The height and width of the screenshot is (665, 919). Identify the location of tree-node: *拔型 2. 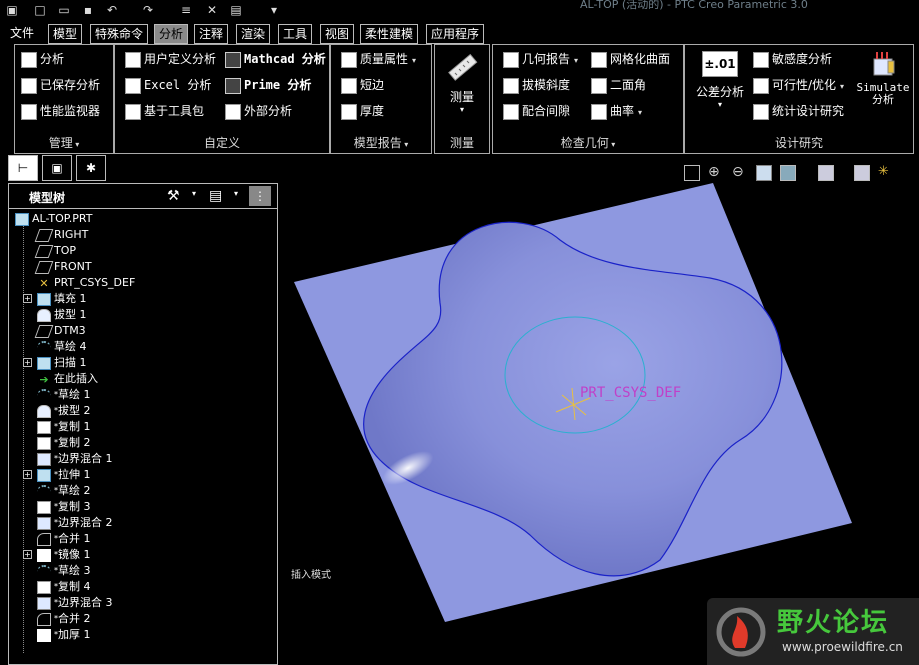
(64, 411).